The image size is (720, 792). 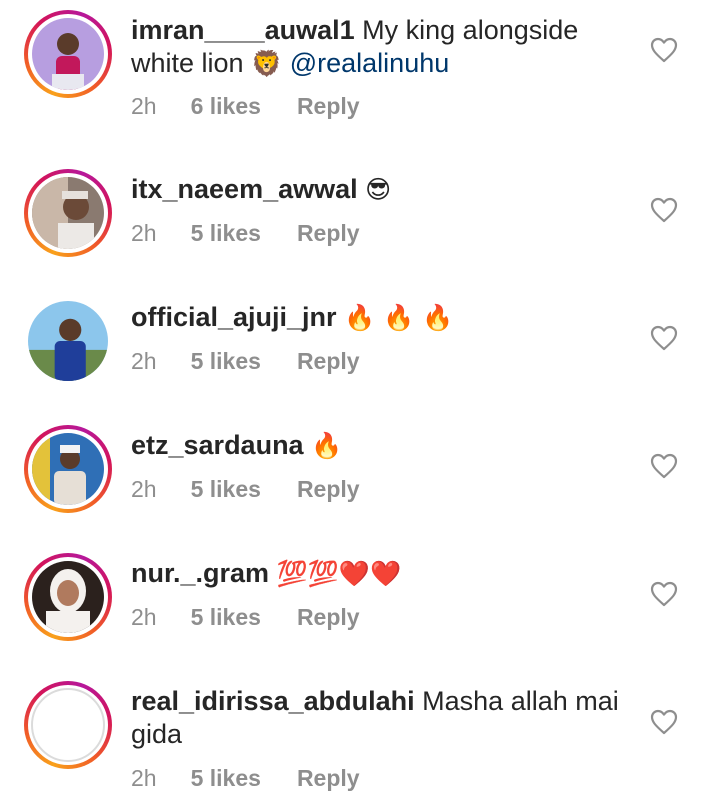 I want to click on lion-emoji: 🦁, so click(x=267, y=63).